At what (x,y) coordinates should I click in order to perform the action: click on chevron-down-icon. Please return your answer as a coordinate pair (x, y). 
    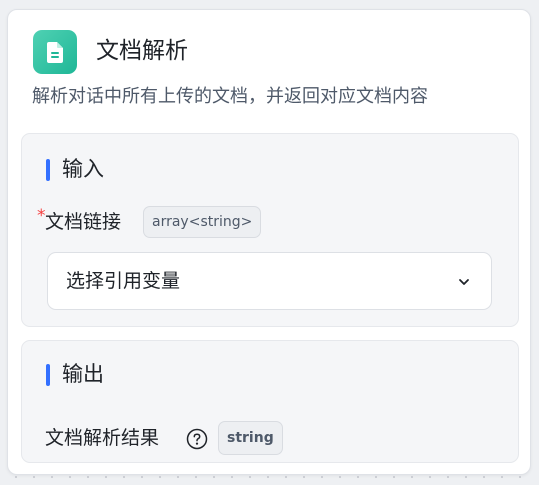
    Looking at the image, I should click on (464, 282).